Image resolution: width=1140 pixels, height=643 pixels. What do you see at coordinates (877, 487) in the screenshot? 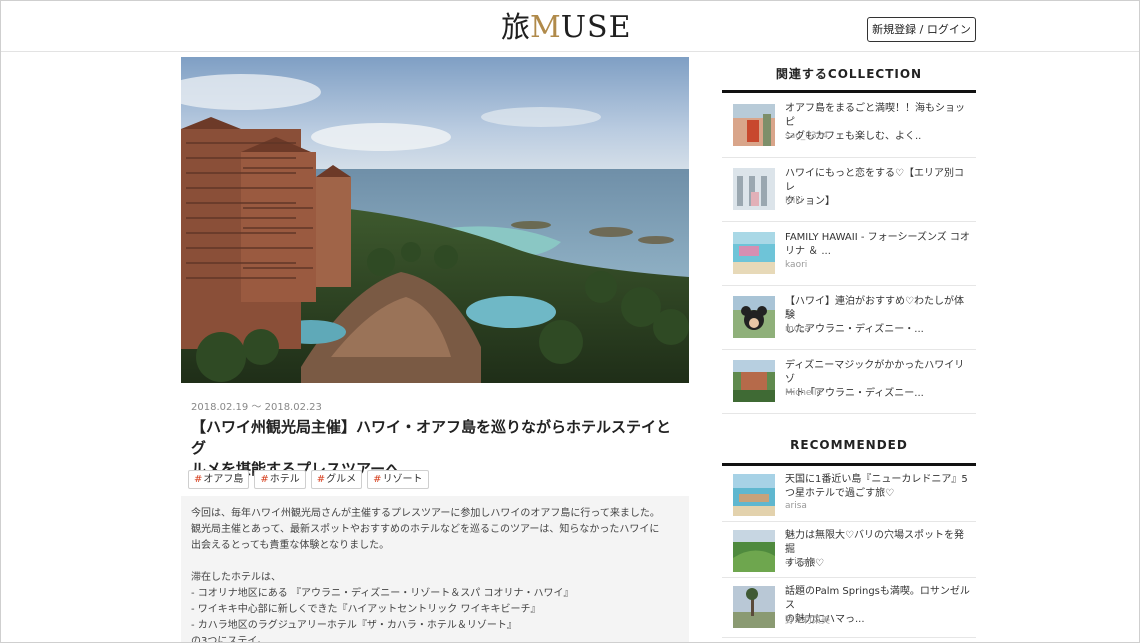
I see `recommended-item-title: 天国に1番近い島『ニューカレドニア』5 つ星ホテルで過ごす旅♡` at bounding box center [877, 487].